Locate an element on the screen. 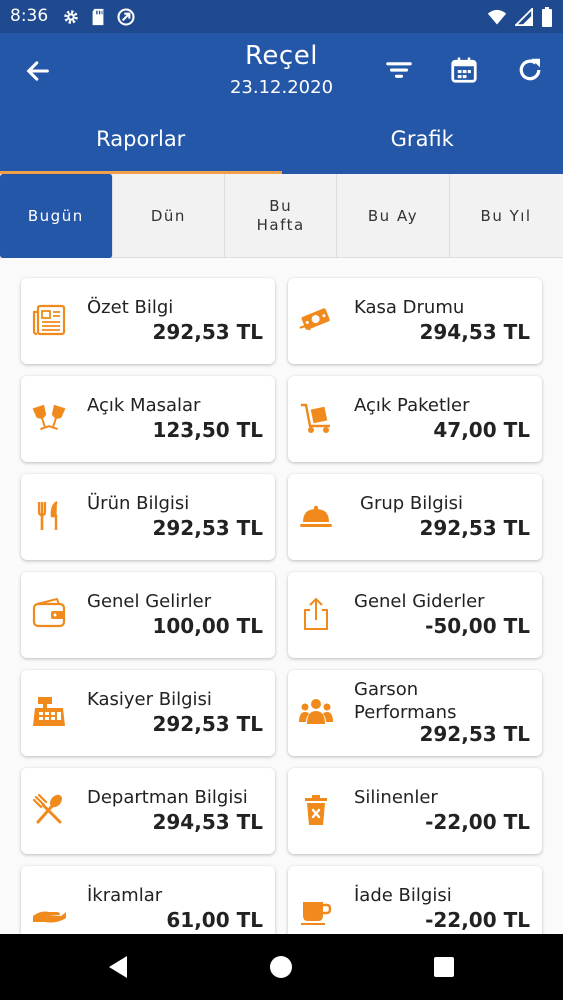 The image size is (563, 1000). card-value: 100,00 TL is located at coordinates (207, 626).